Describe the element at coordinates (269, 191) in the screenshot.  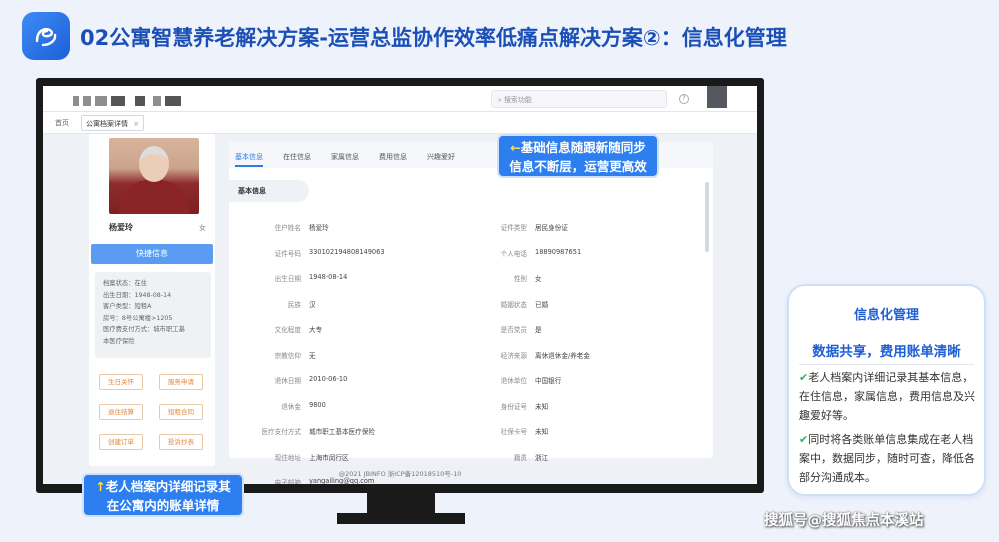
I see `section-title: 基本信息` at that location.